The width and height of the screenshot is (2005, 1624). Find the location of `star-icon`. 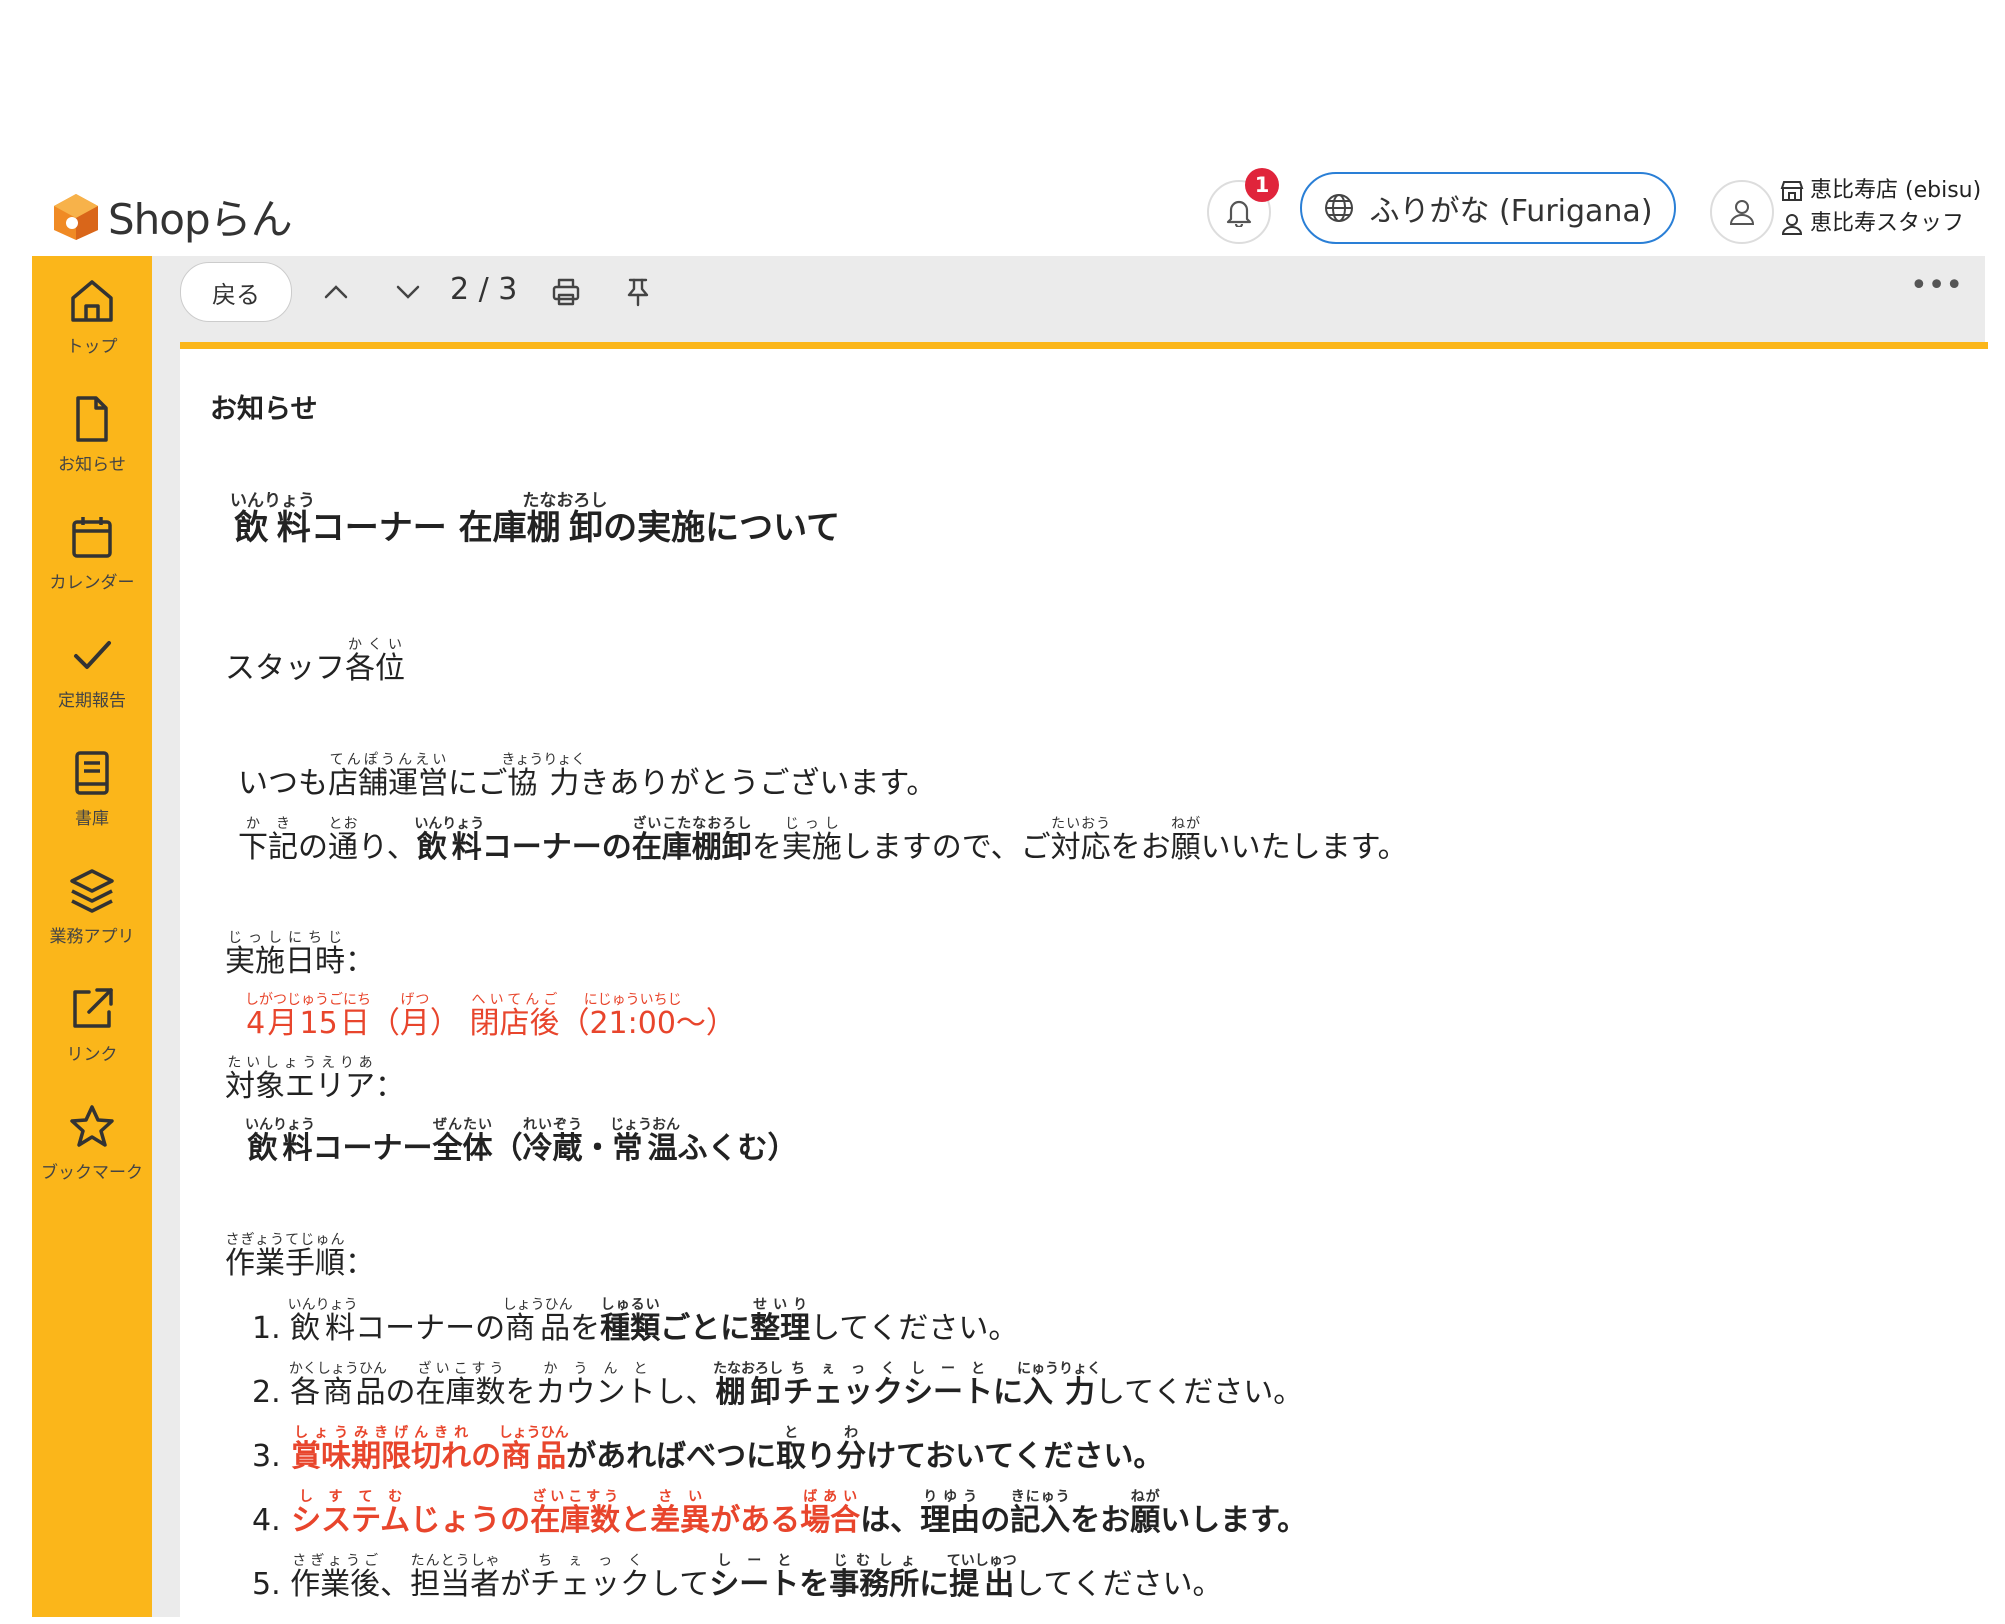

star-icon is located at coordinates (92, 1126).